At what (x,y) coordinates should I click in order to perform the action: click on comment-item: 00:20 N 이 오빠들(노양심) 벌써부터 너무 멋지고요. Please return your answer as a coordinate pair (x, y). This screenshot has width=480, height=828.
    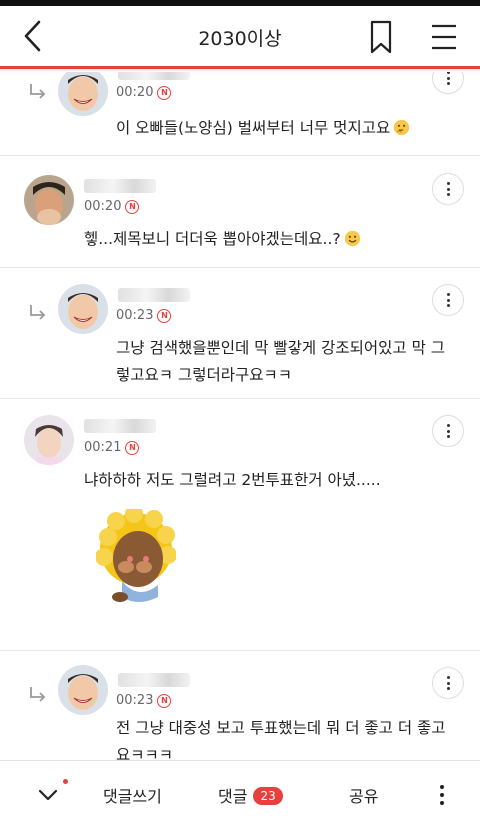
    Looking at the image, I should click on (240, 114).